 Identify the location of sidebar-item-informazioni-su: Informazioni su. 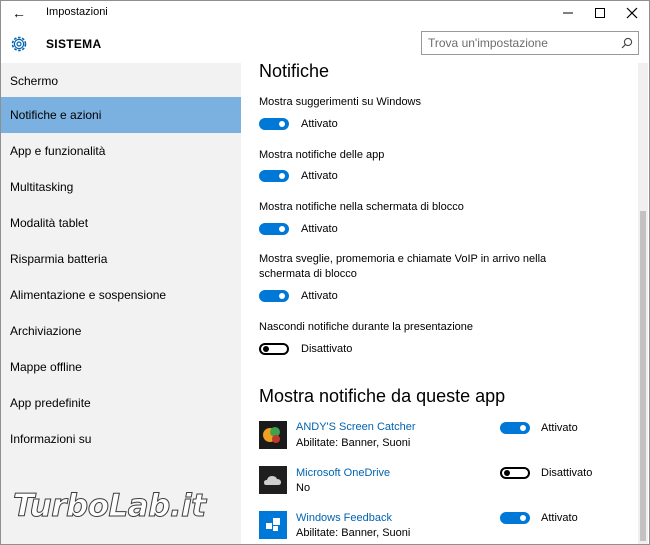
(121, 439).